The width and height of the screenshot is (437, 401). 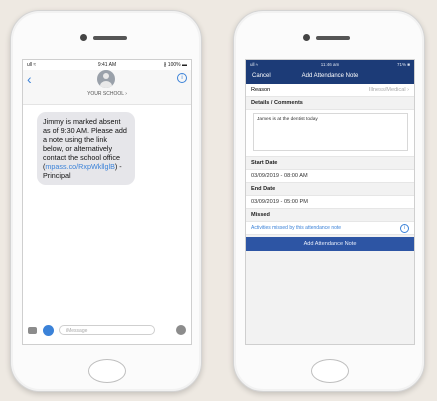 I want to click on status-bar: ull ≈ 9:41 AM ∦ 100% ▬, so click(x=107, y=65).